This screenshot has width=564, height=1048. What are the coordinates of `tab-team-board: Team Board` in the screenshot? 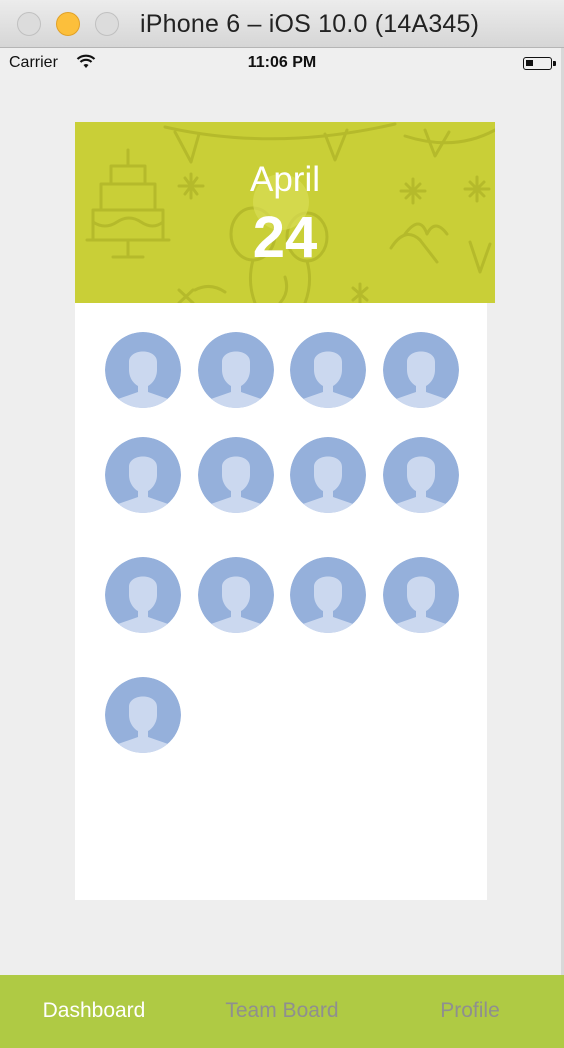 It's located at (282, 1011).